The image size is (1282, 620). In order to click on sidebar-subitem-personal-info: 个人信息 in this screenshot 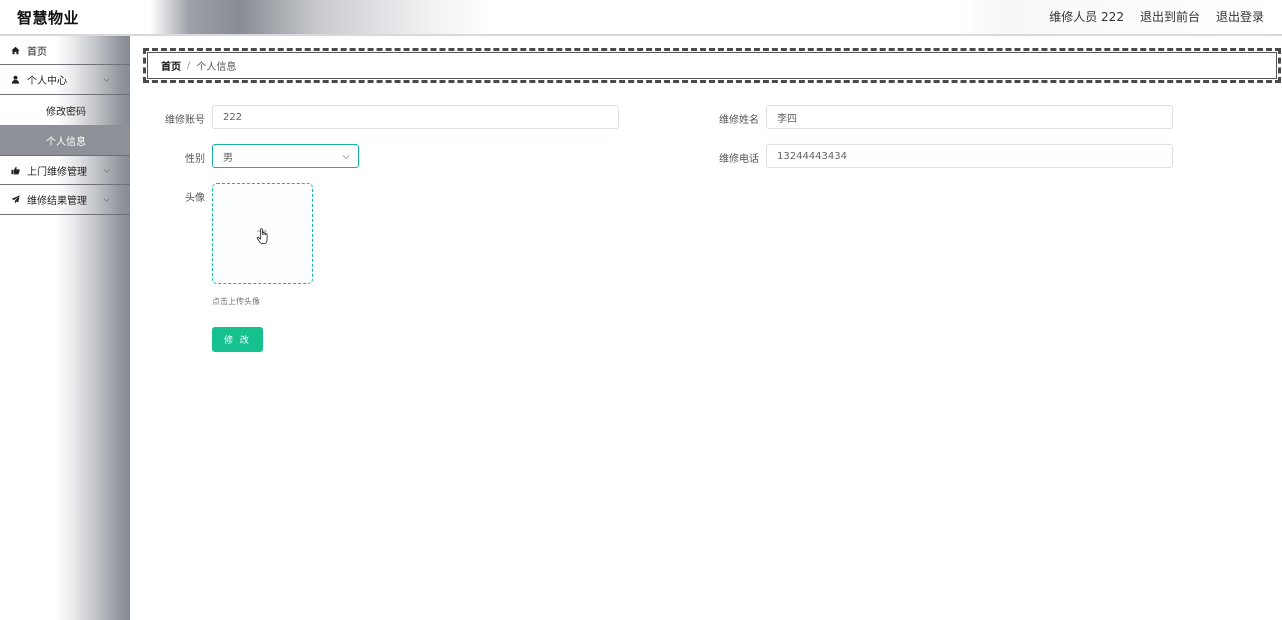, I will do `click(65, 140)`.